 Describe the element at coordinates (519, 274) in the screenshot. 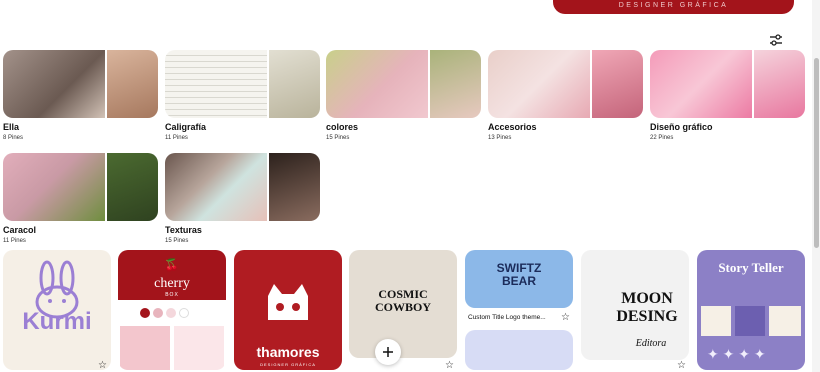

I see `pin-logo-text: SWIFTZ BEAR` at that location.